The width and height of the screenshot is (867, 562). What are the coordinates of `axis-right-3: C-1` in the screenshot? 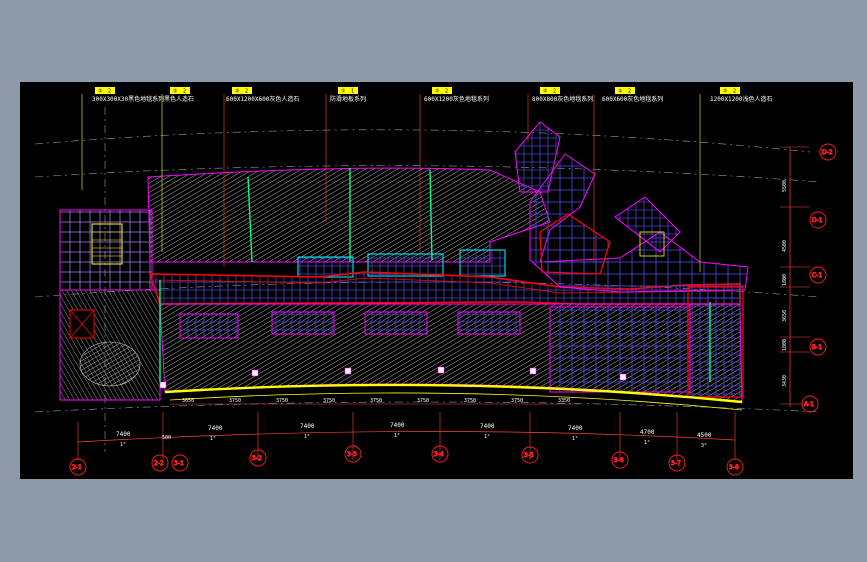 It's located at (817, 275).